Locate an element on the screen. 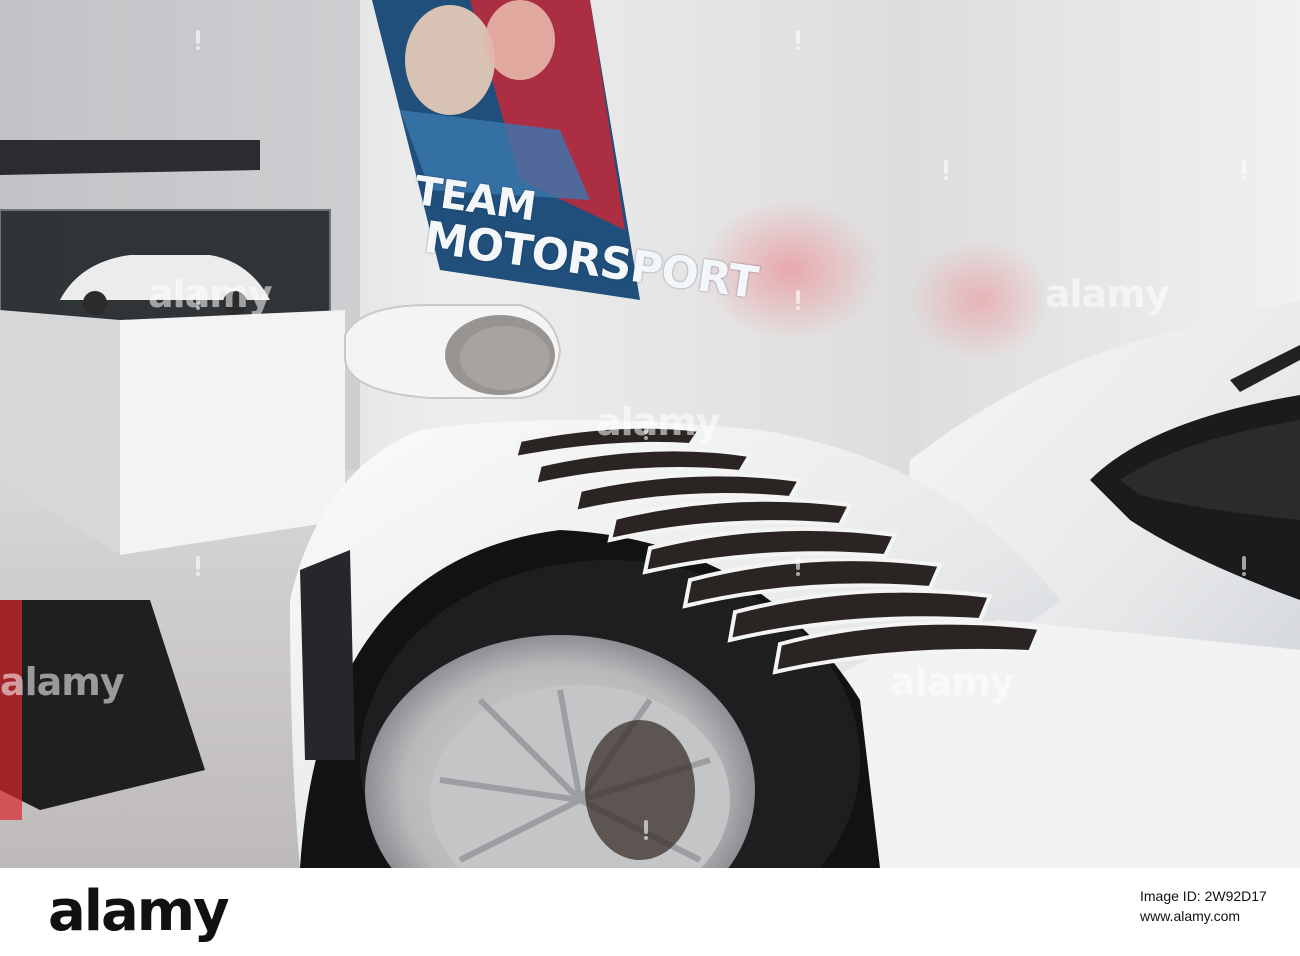  site-url: www.alamy.com is located at coordinates (1190, 916).